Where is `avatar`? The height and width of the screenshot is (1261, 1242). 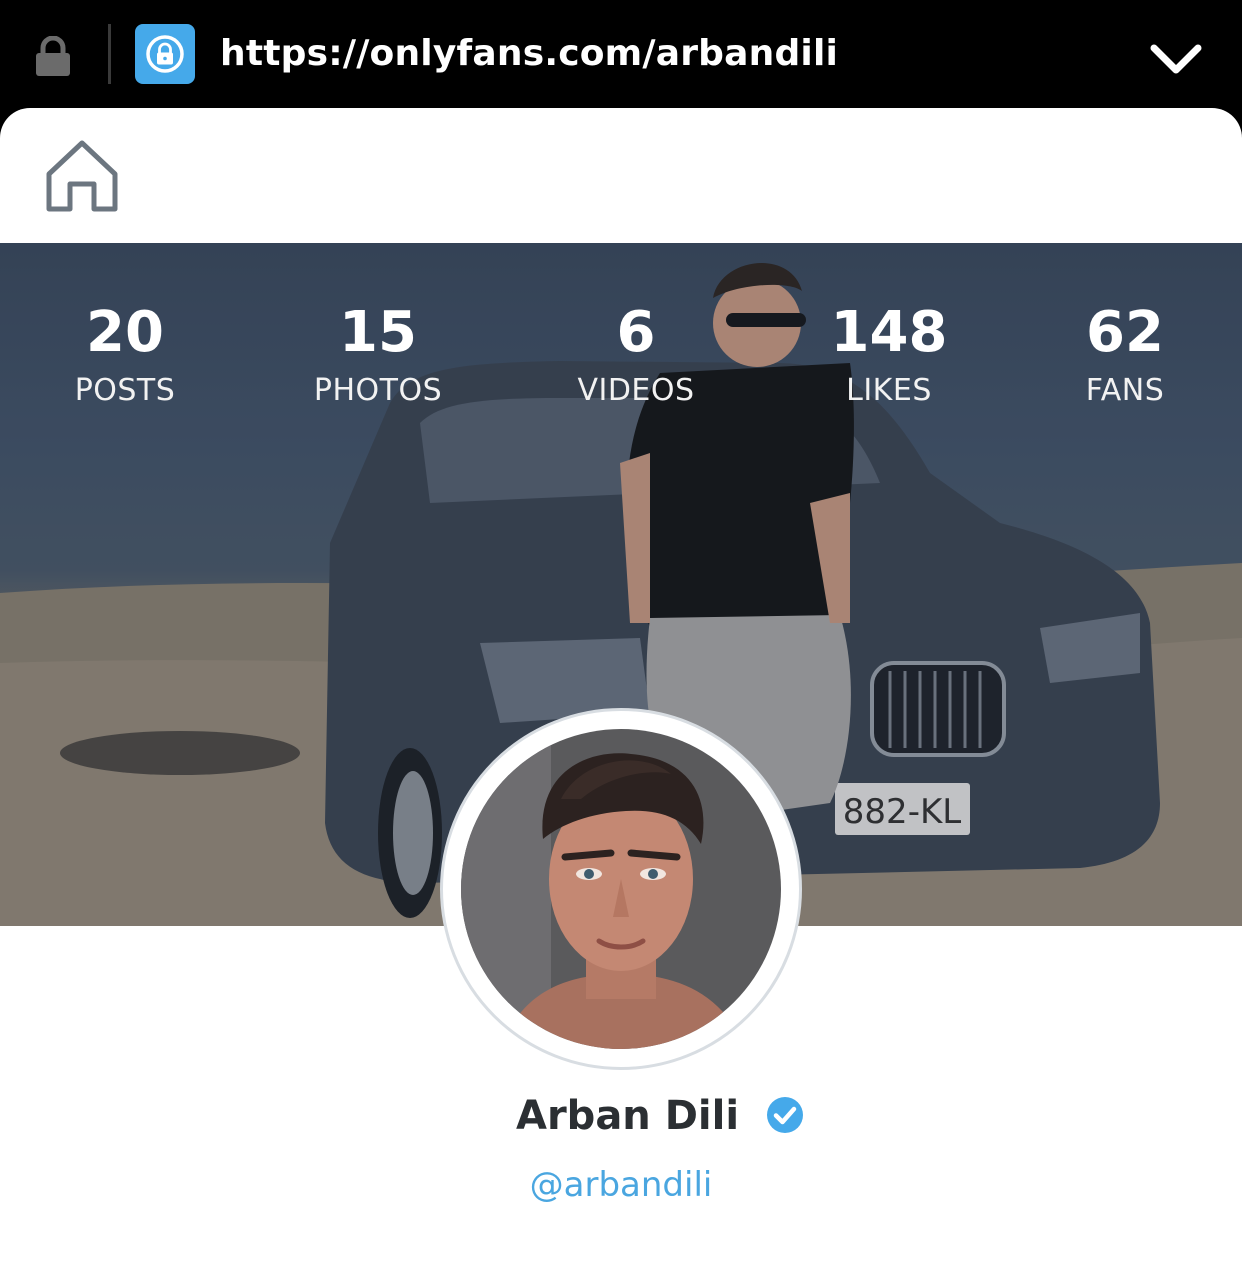
avatar is located at coordinates (621, 889).